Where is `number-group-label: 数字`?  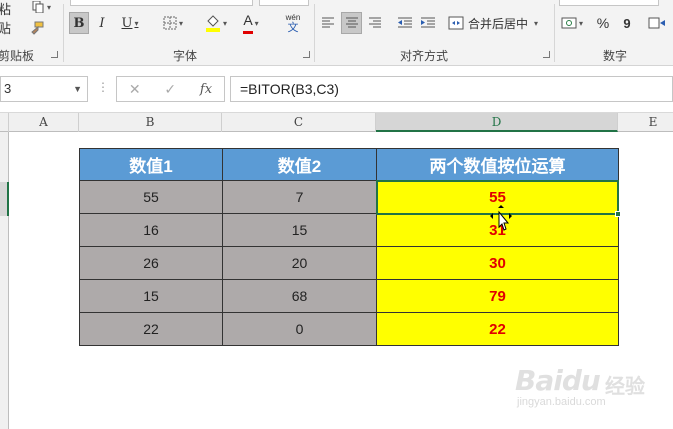 number-group-label: 数字 is located at coordinates (615, 56).